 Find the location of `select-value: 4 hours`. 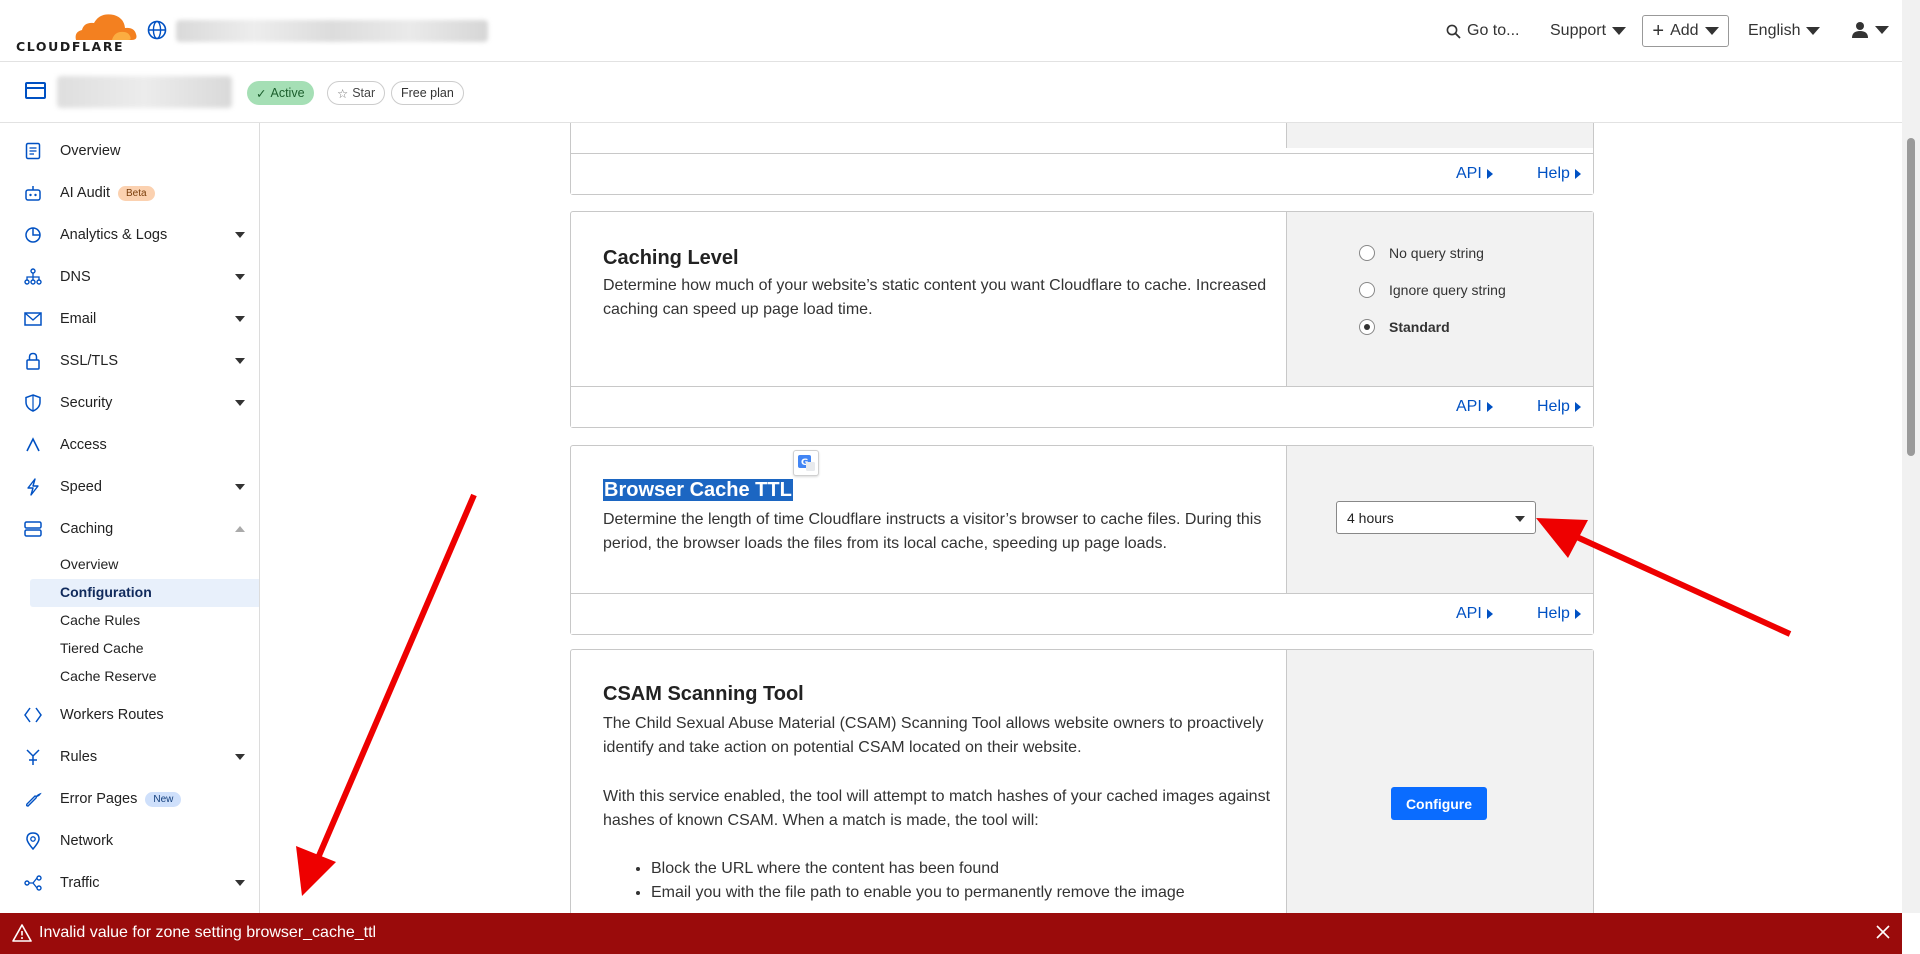

select-value: 4 hours is located at coordinates (1370, 517).